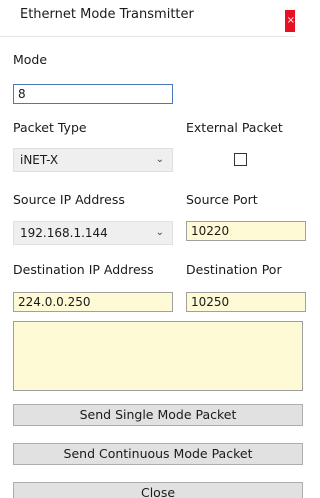  Describe the element at coordinates (234, 127) in the screenshot. I see `external-packet-label: External Packet` at that location.